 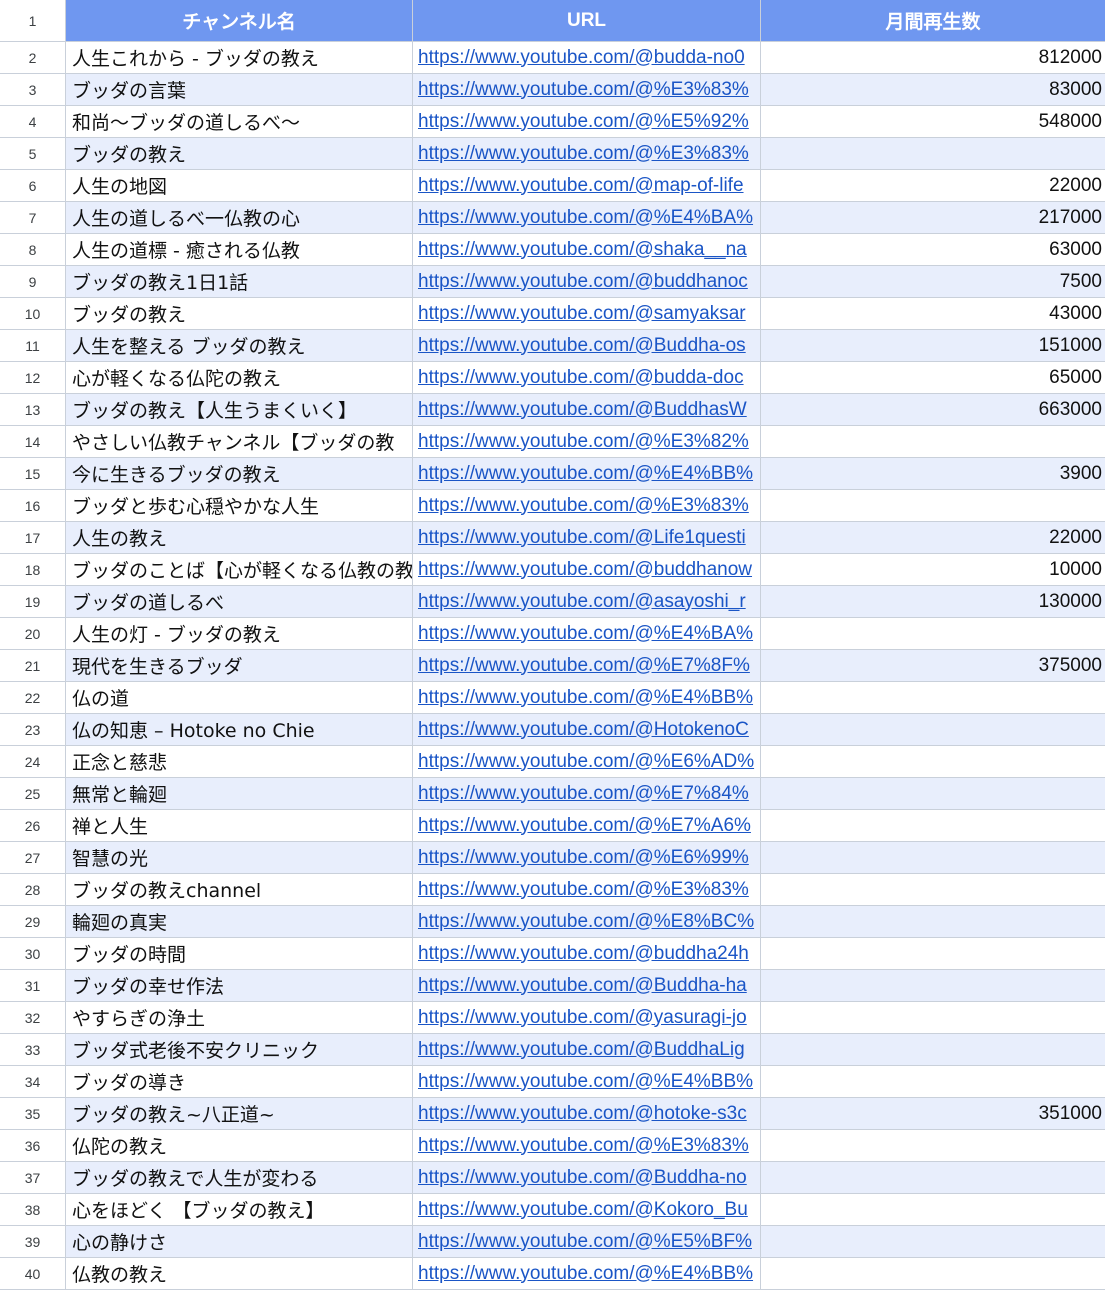 What do you see at coordinates (933, 281) in the screenshot?
I see `monthly-views-cell: 7500` at bounding box center [933, 281].